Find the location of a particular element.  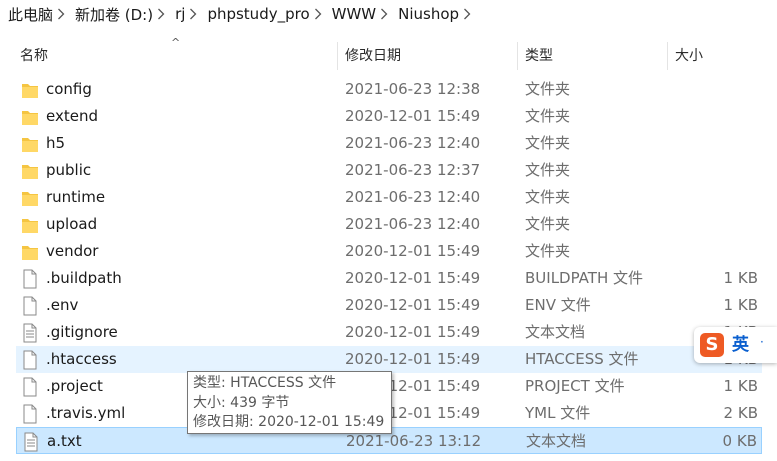

address-bar: 此电脑 新加卷 (D:) rj phpstudy_pro WWW Niushop is located at coordinates (388, 14).